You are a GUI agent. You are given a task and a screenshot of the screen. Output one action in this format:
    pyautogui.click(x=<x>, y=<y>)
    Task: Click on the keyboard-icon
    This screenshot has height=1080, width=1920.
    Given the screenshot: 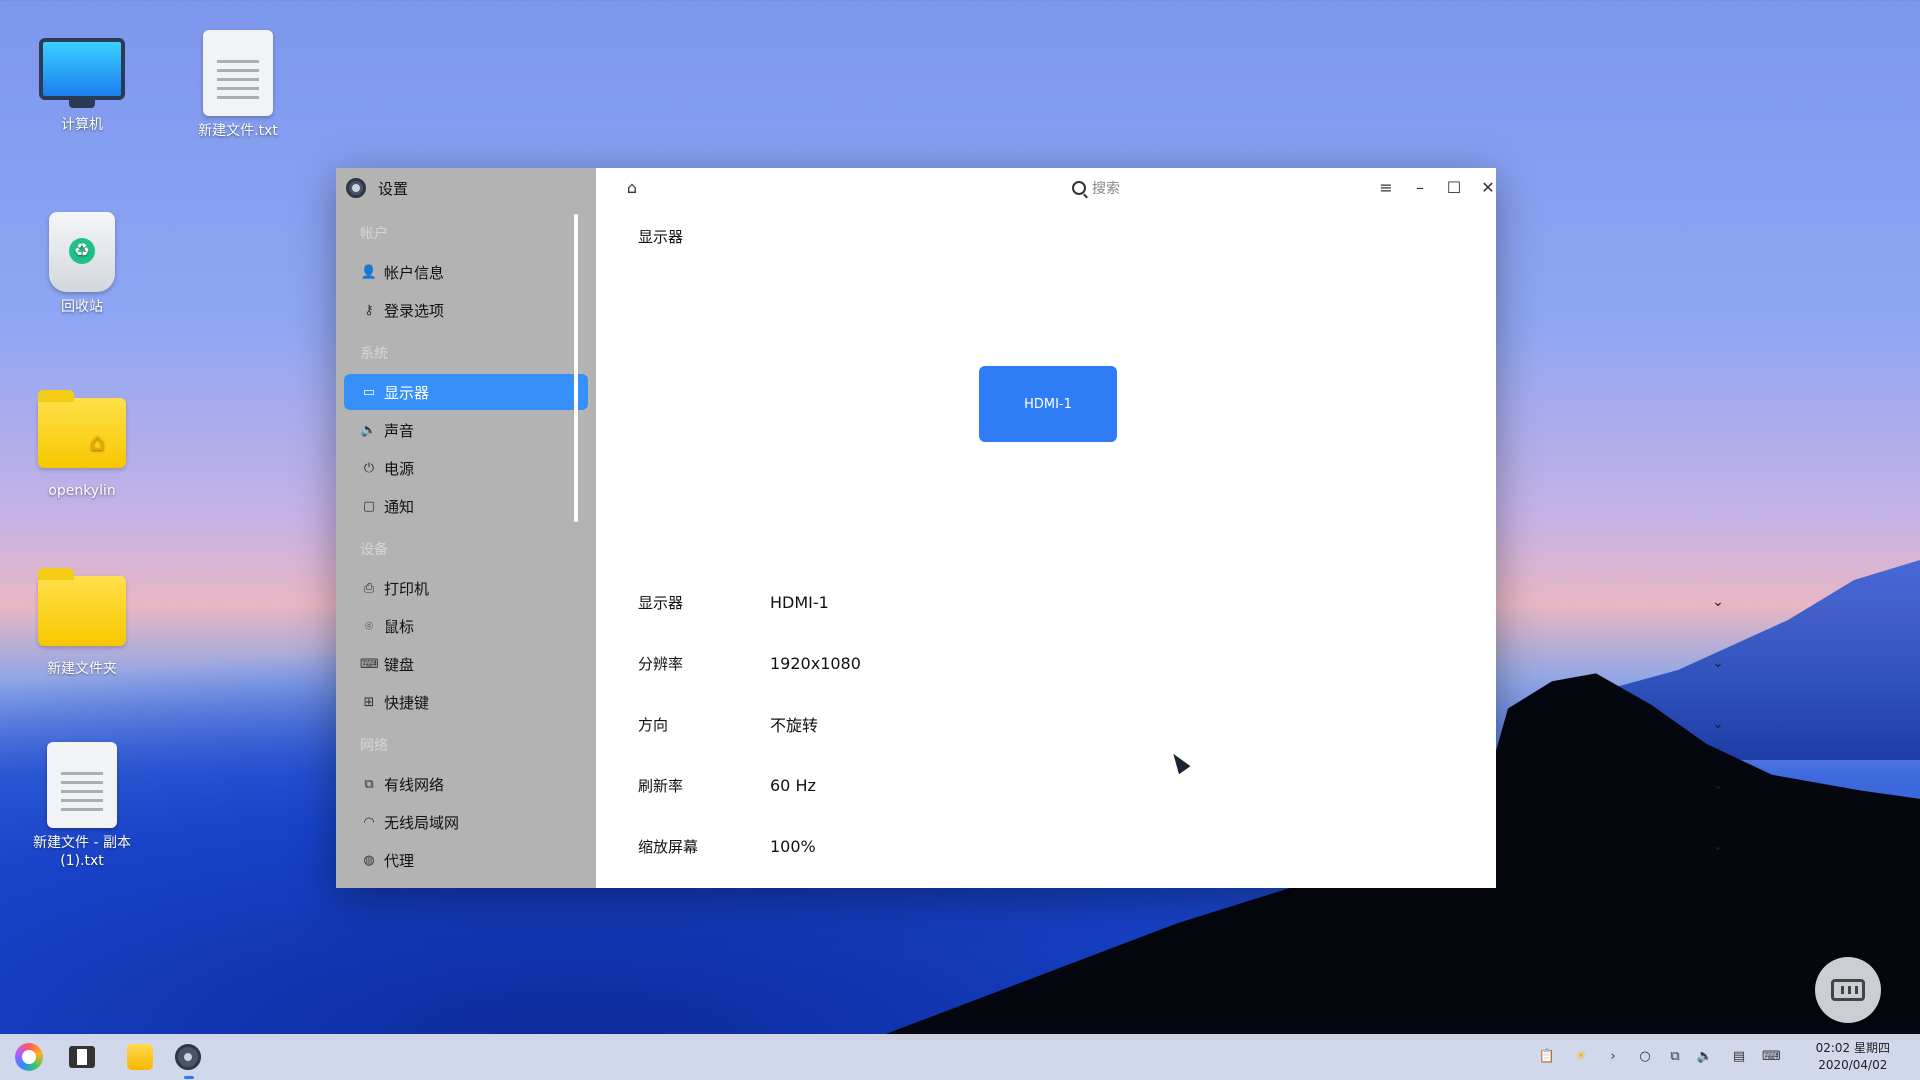 What is the action you would take?
    pyautogui.click(x=1848, y=990)
    